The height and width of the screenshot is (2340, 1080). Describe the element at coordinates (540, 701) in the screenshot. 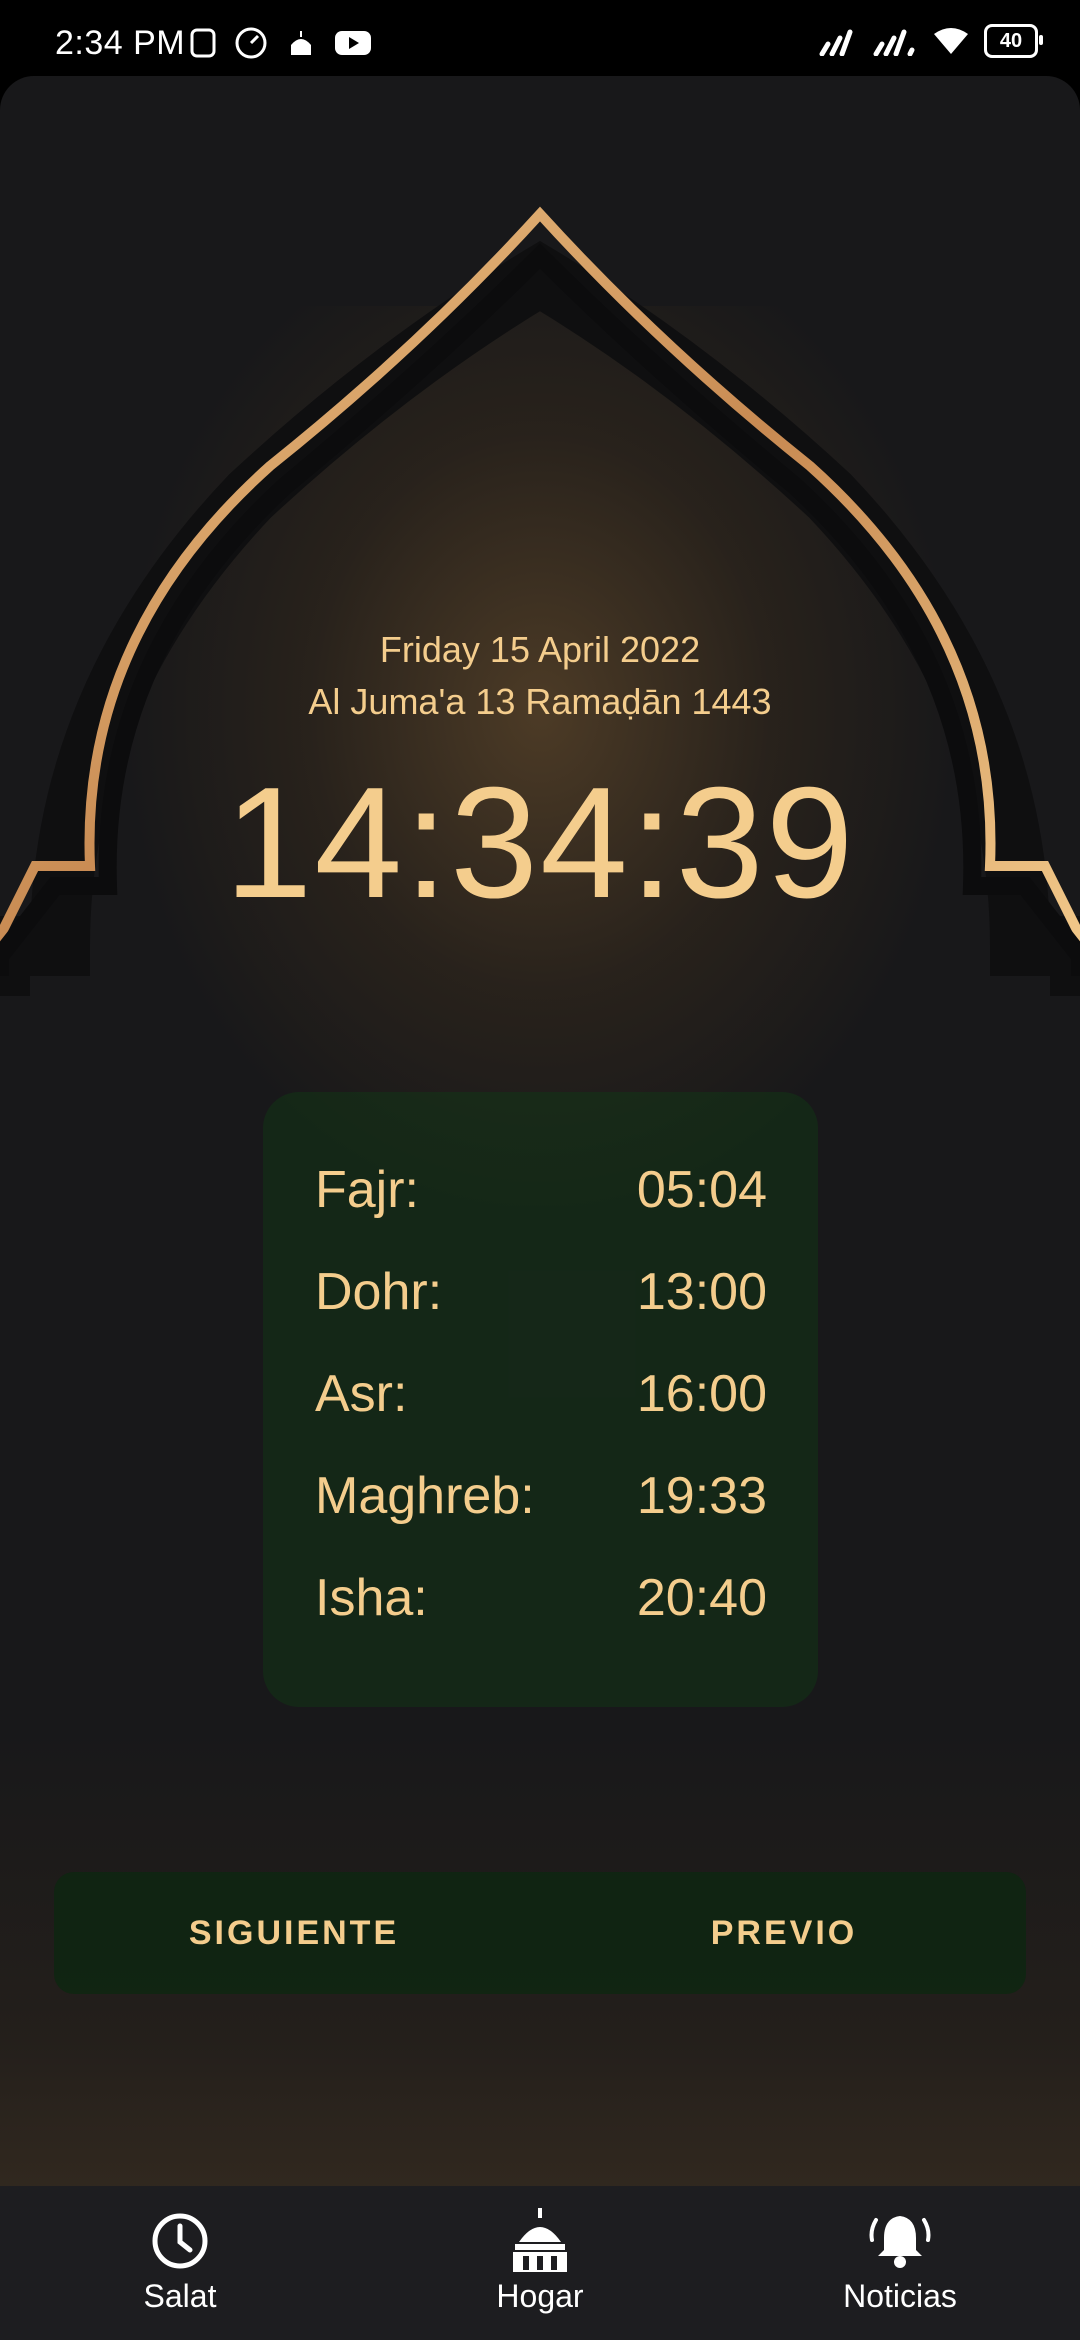

I see `hijri-date: Al Juma'a 13 Ramaḍān 1443` at that location.